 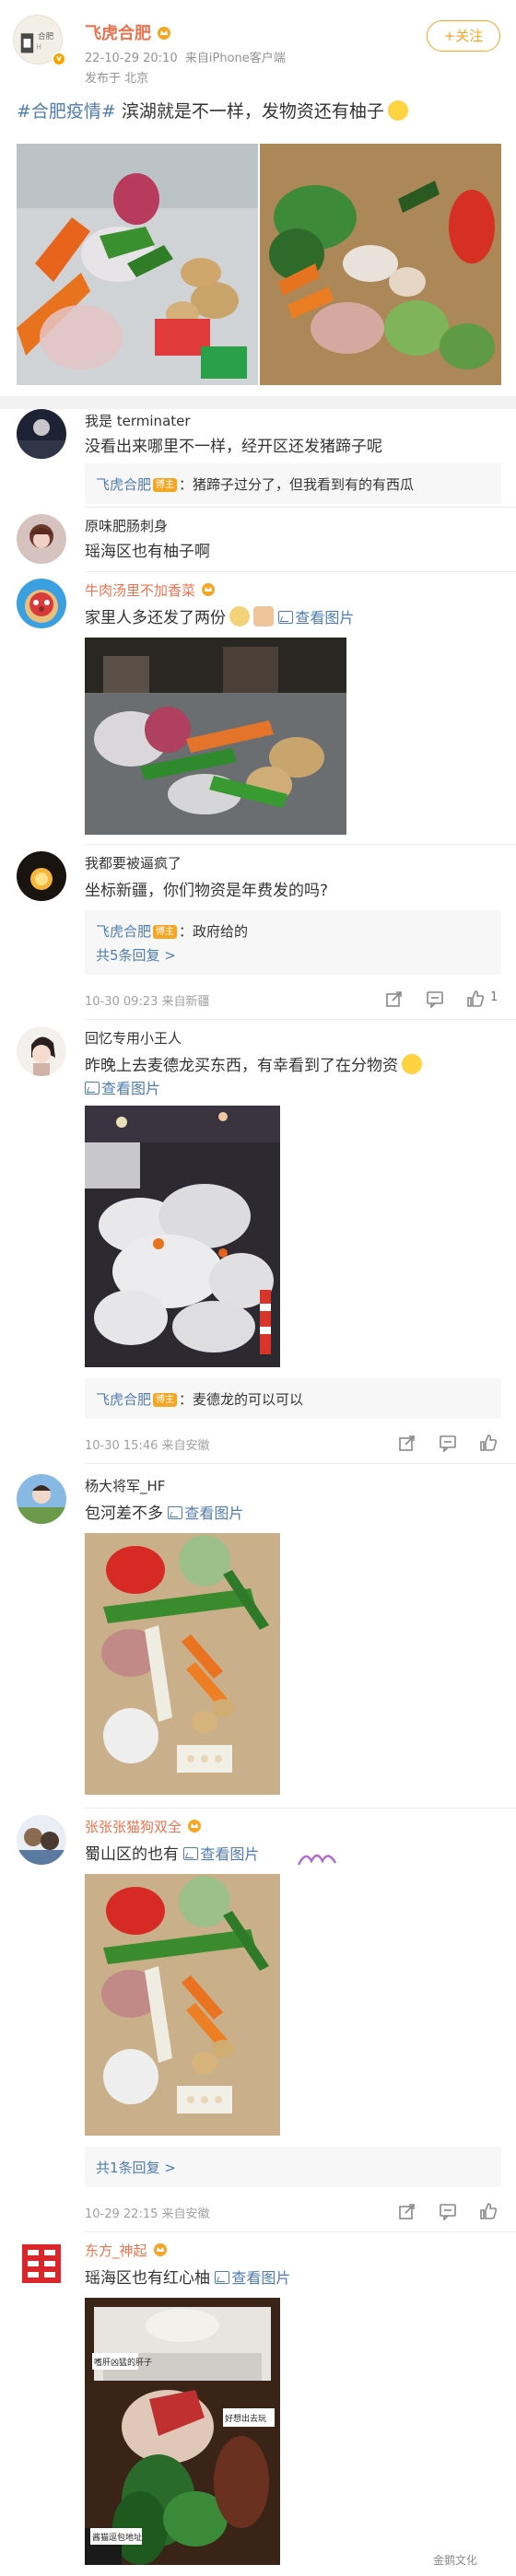 What do you see at coordinates (147, 552) in the screenshot?
I see `comment-text: 瑶海区也有柚子啊` at bounding box center [147, 552].